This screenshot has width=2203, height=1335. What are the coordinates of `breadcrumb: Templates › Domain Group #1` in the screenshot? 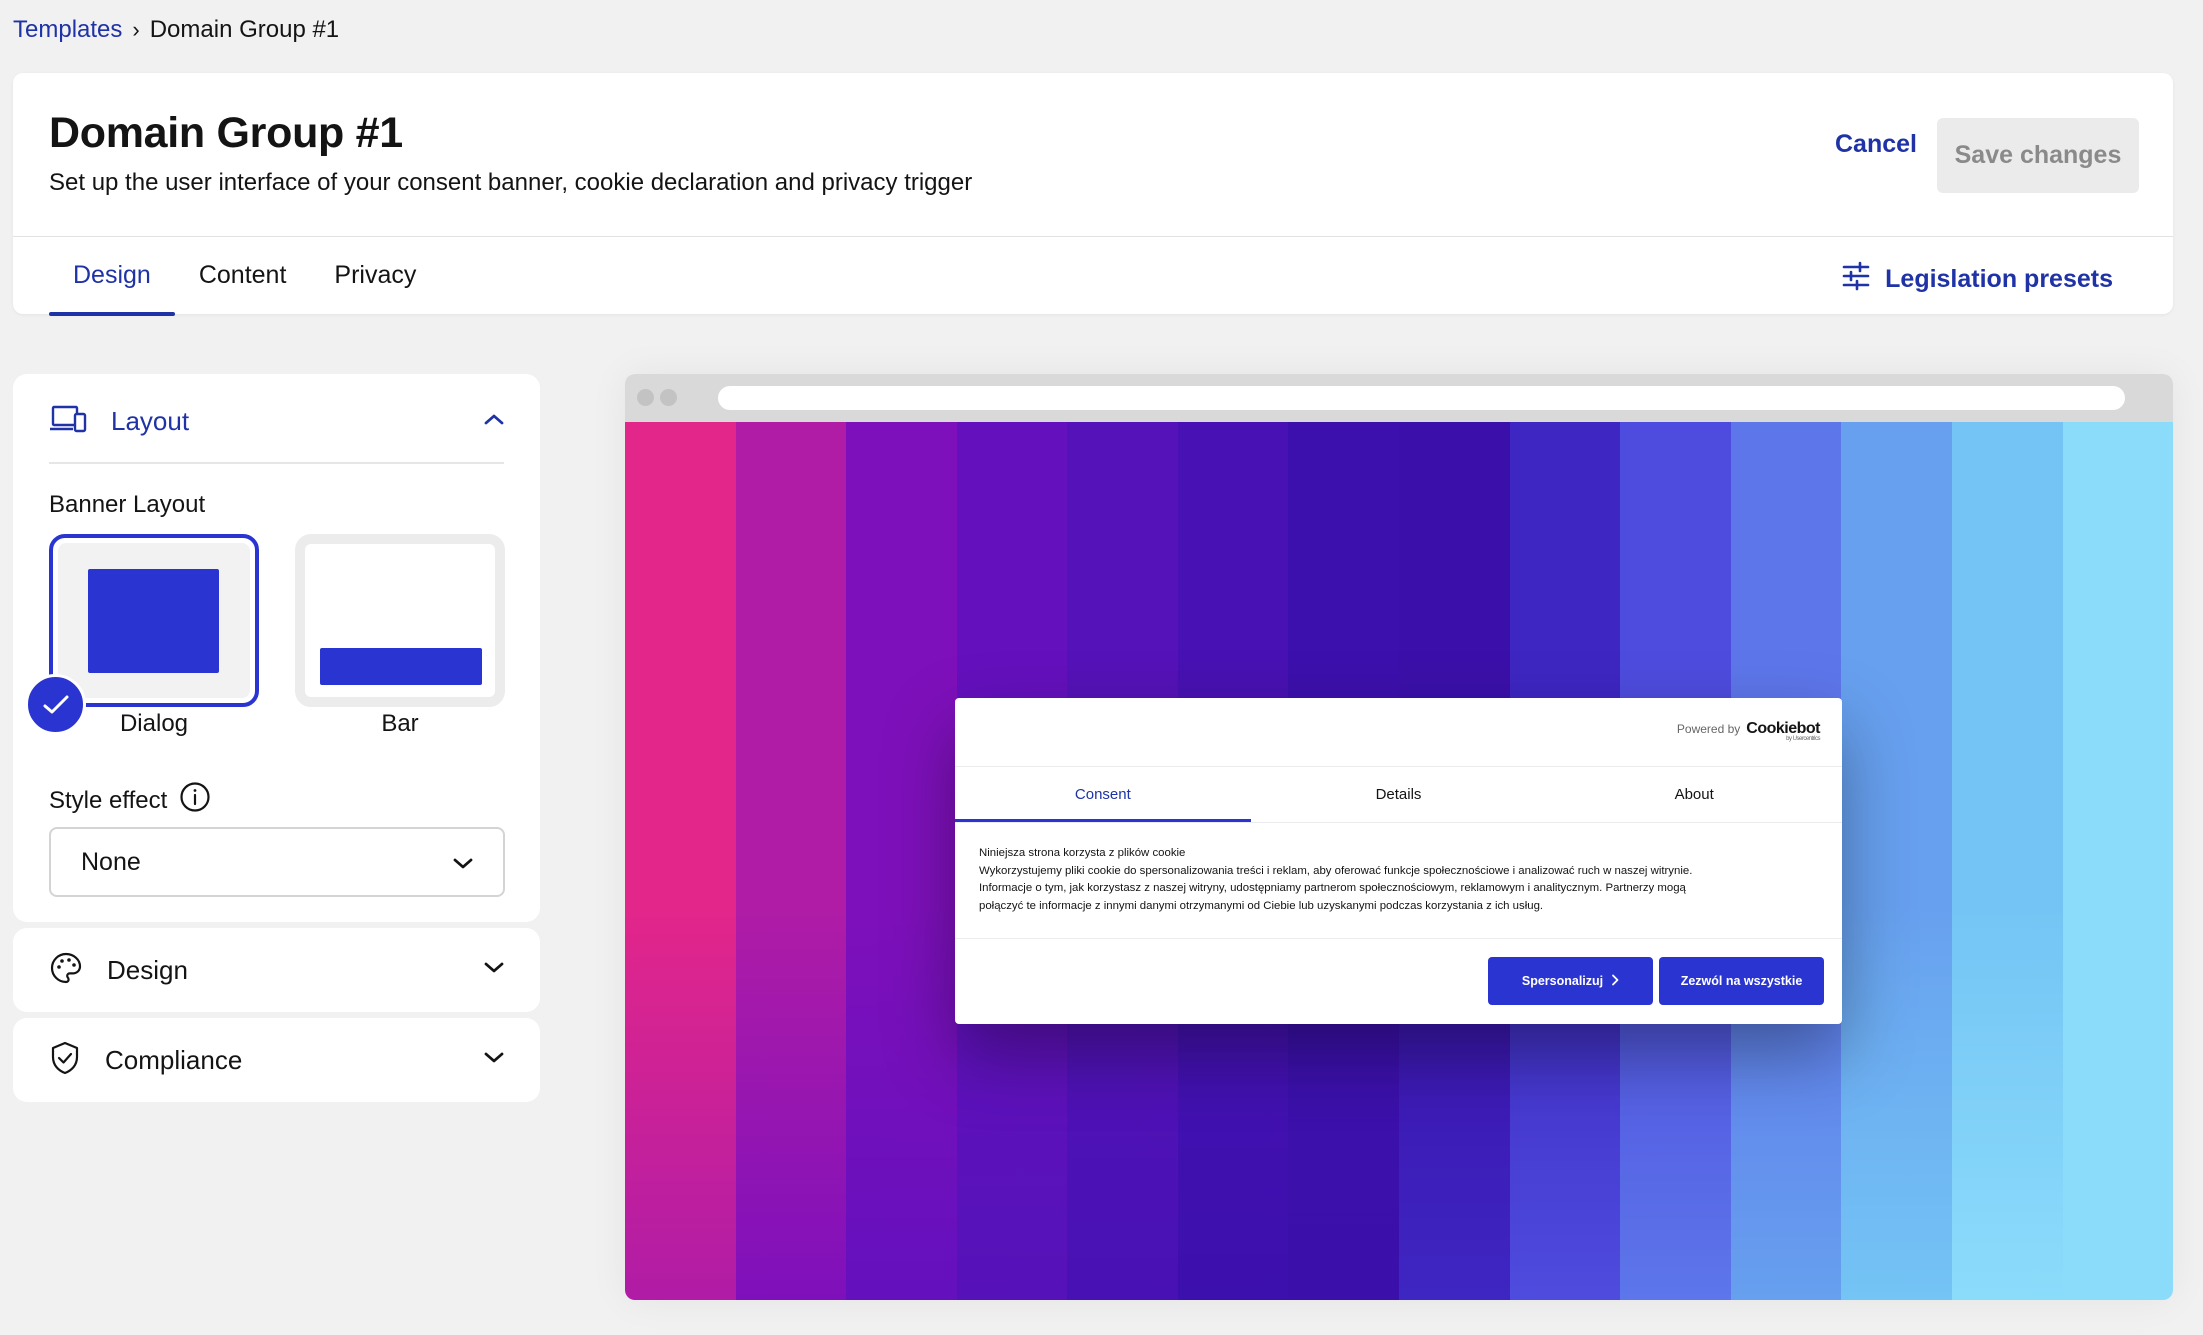 It's located at (176, 30).